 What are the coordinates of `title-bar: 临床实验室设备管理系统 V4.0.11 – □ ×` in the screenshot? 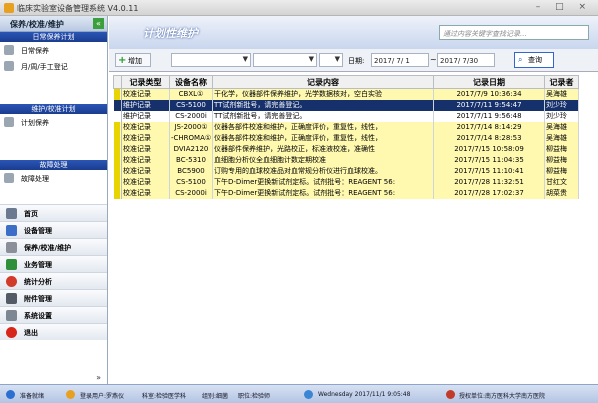 It's located at (299, 8).